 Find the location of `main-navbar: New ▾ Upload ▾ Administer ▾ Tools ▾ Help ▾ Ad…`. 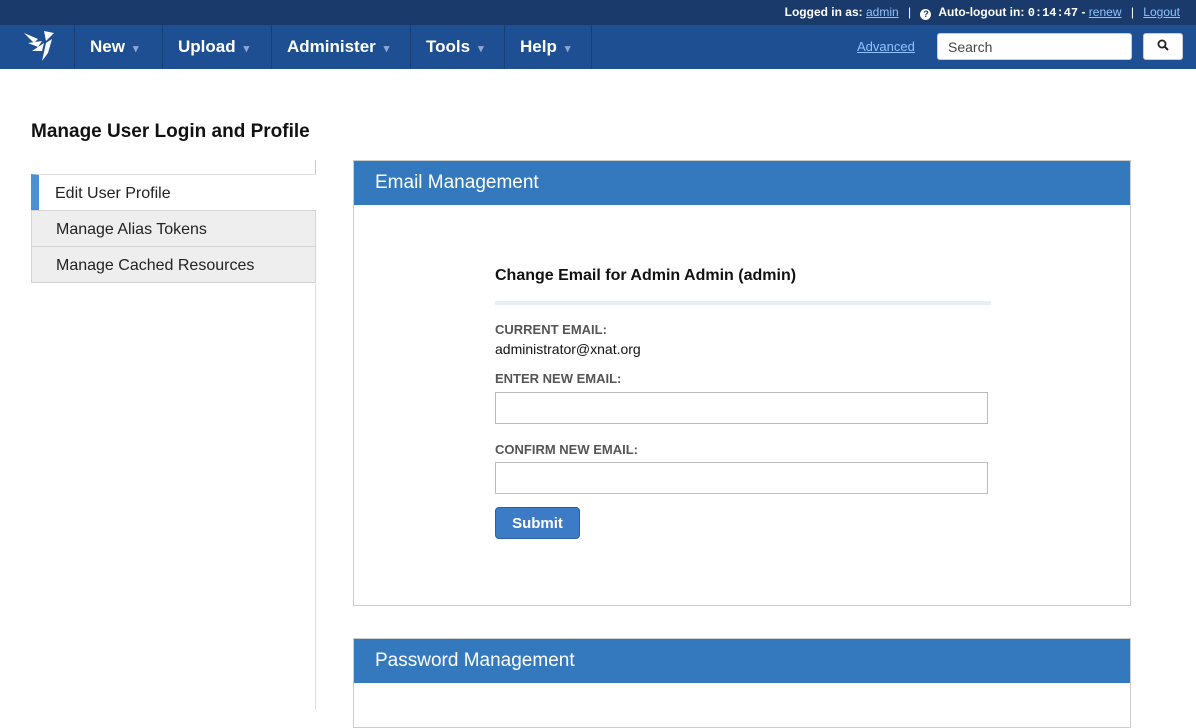

main-navbar: New ▾ Upload ▾ Administer ▾ Tools ▾ Help ▾ Ad… is located at coordinates (598, 47).